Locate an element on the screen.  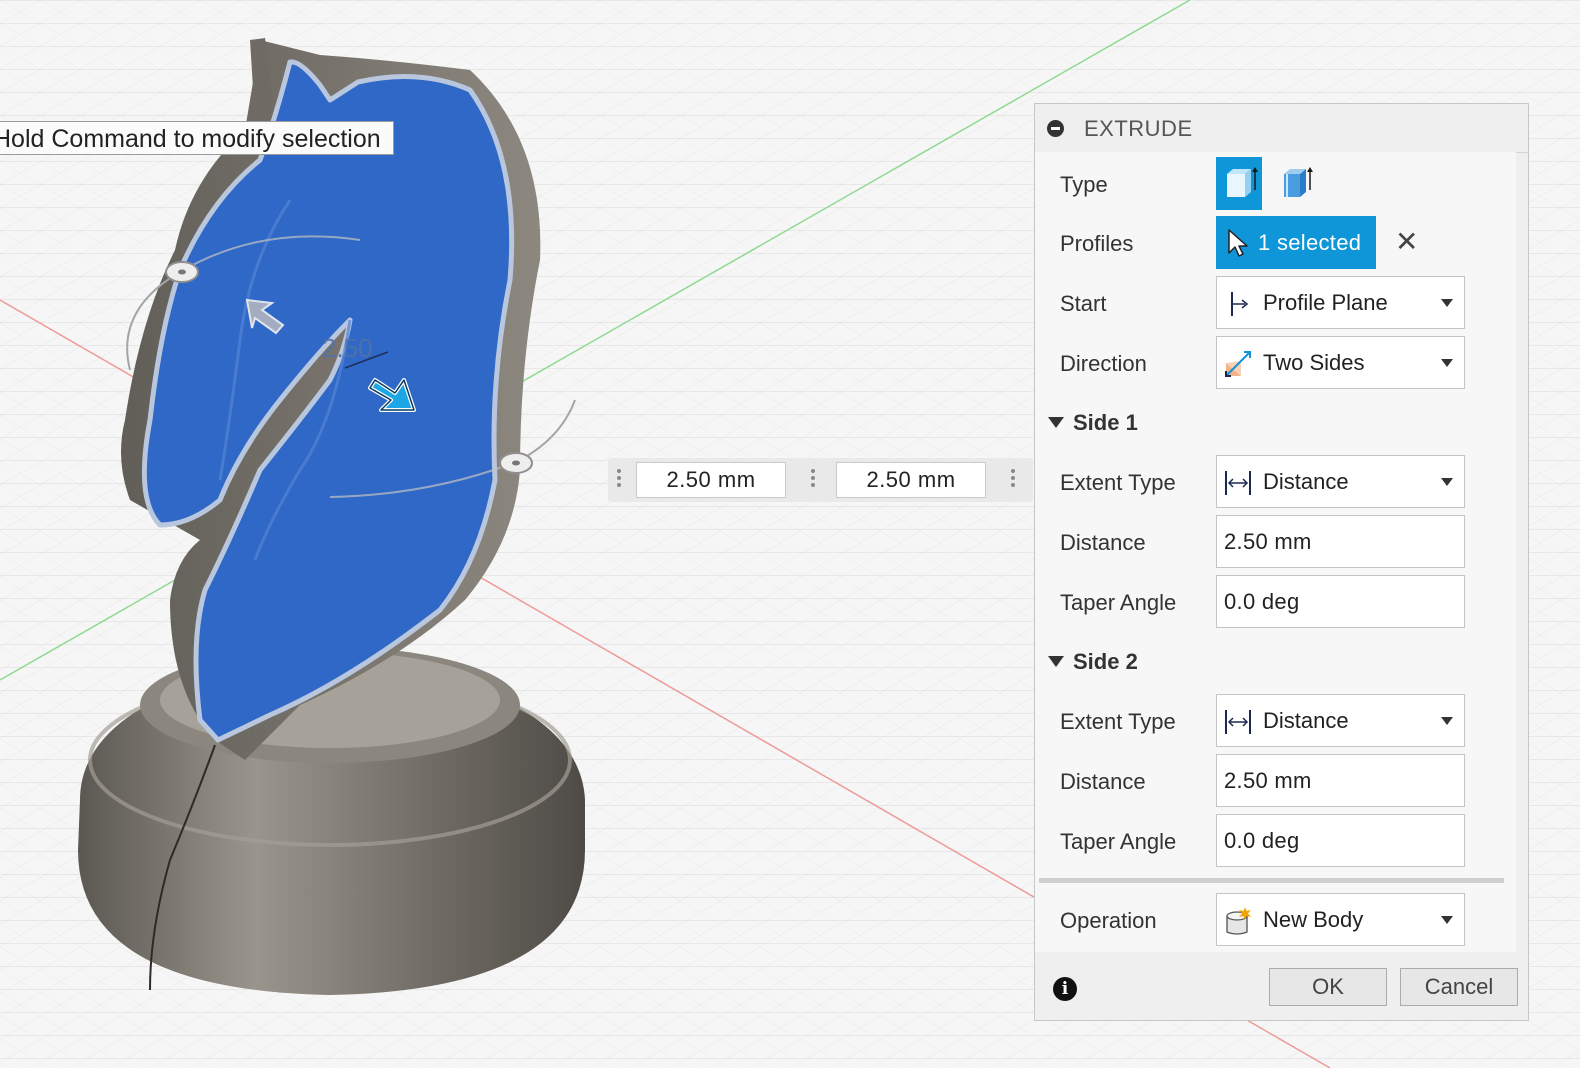
section-divider is located at coordinates (1271, 880).